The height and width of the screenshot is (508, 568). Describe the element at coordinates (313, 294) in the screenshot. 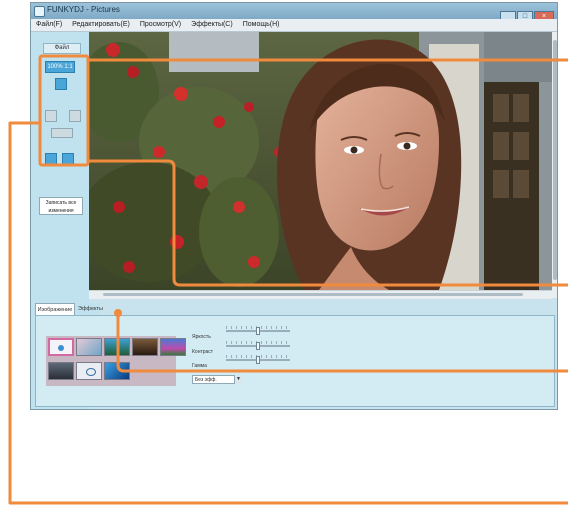

I see `horizontal-scroll-thumb` at that location.